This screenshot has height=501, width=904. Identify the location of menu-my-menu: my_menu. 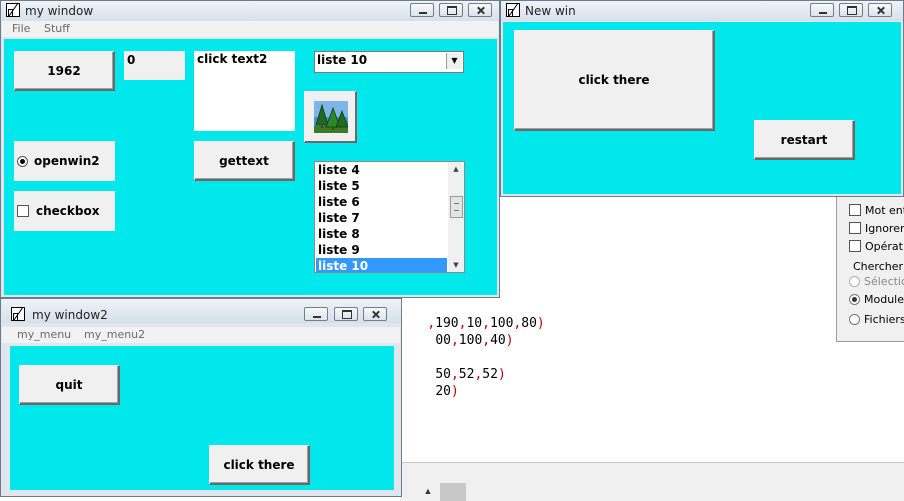
(44, 334).